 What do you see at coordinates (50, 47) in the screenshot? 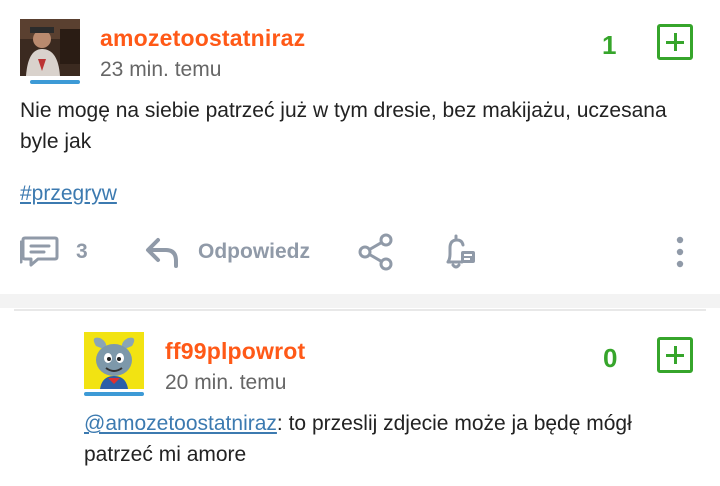
I see `post-avatar` at bounding box center [50, 47].